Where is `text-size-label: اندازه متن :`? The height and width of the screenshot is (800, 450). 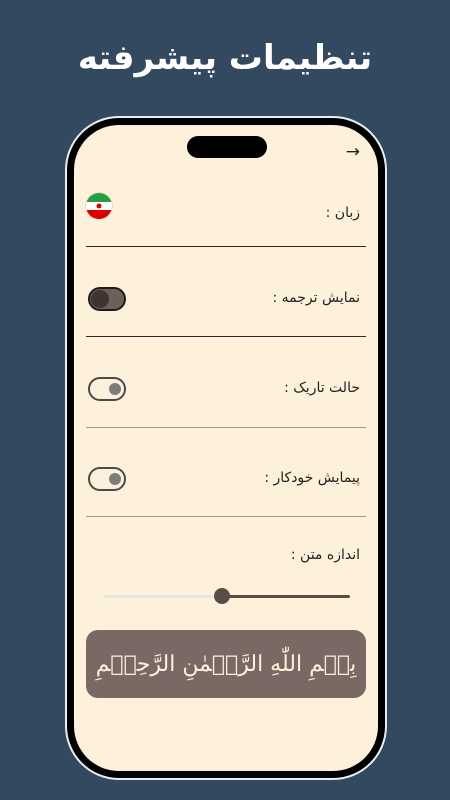 text-size-label: اندازه متن : is located at coordinates (325, 555).